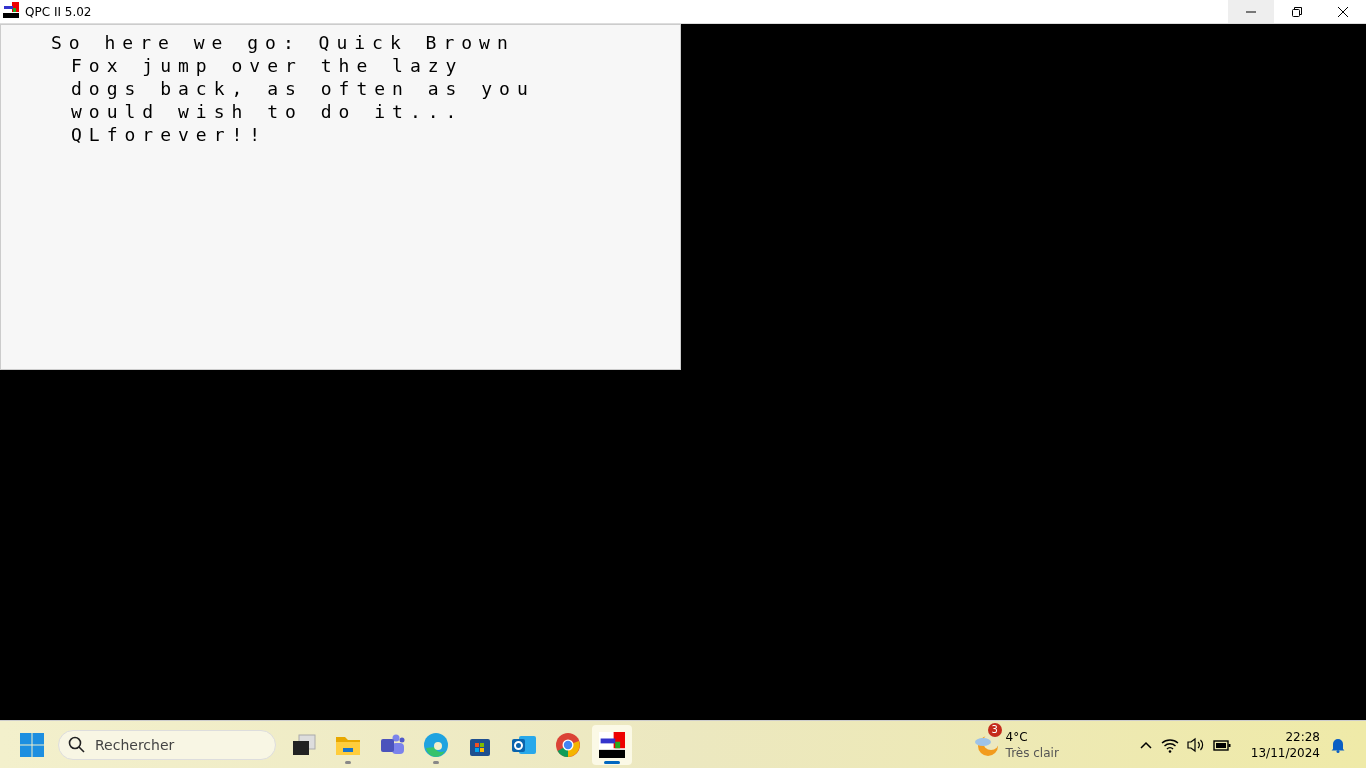 The image size is (1366, 768). I want to click on notification-badge: 3, so click(994, 729).